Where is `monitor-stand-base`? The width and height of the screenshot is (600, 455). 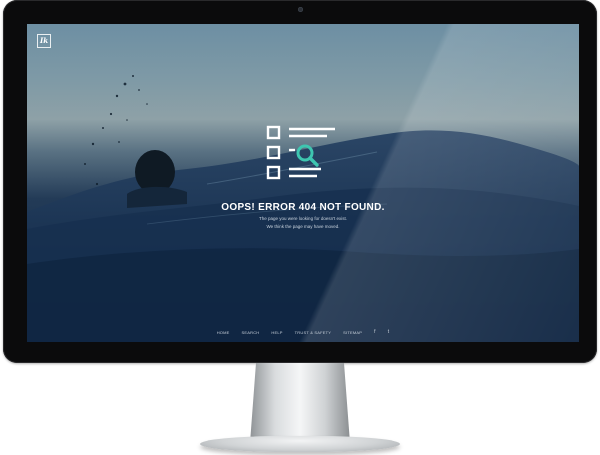
monitor-stand-base is located at coordinates (300, 444).